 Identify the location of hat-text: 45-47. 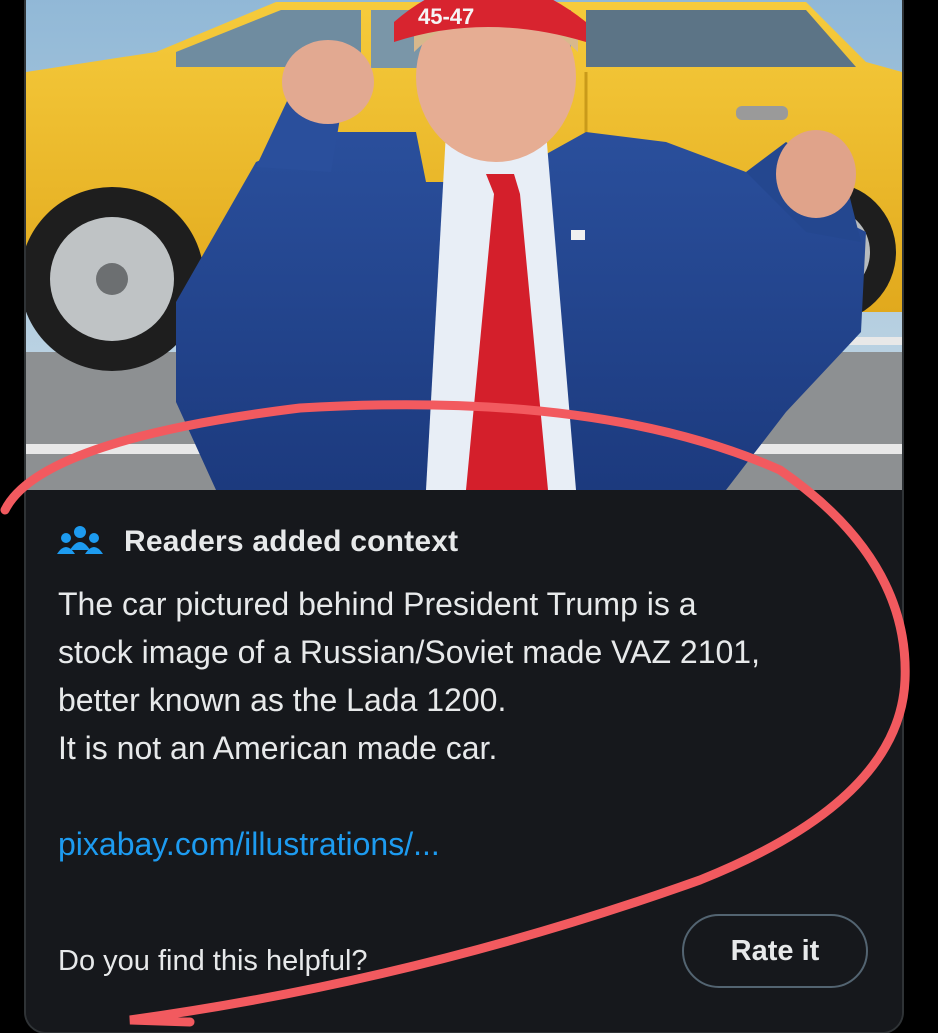
(446, 16).